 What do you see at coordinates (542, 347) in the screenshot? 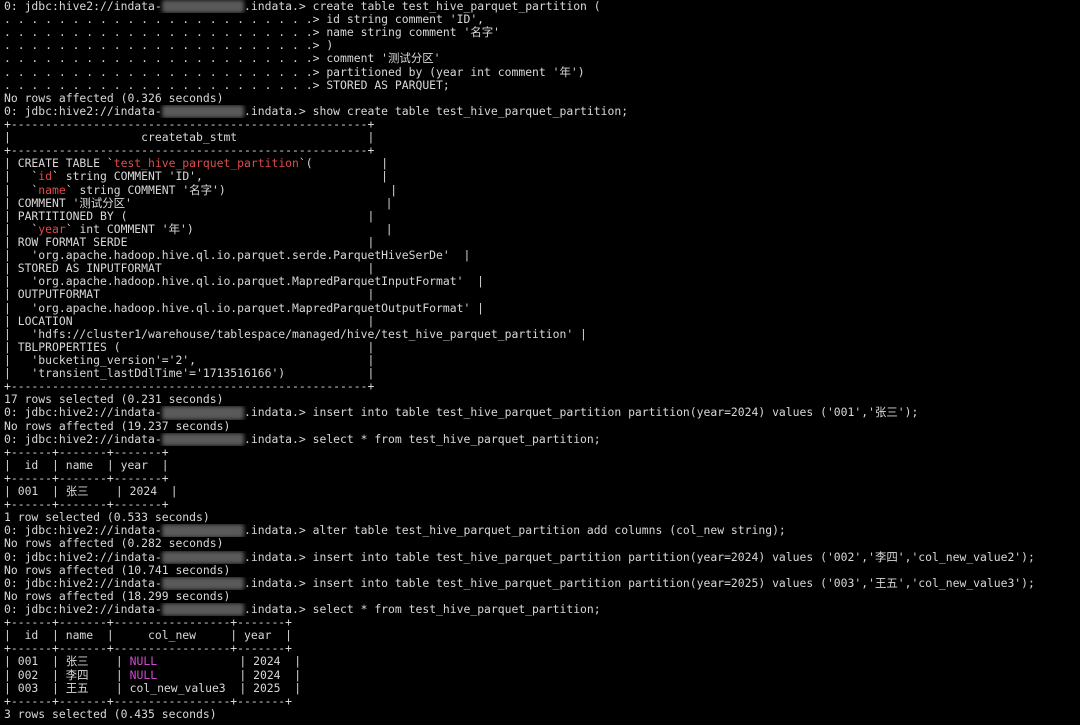
I see `terminal-line: | TBLPROPERTIES ( |` at bounding box center [542, 347].